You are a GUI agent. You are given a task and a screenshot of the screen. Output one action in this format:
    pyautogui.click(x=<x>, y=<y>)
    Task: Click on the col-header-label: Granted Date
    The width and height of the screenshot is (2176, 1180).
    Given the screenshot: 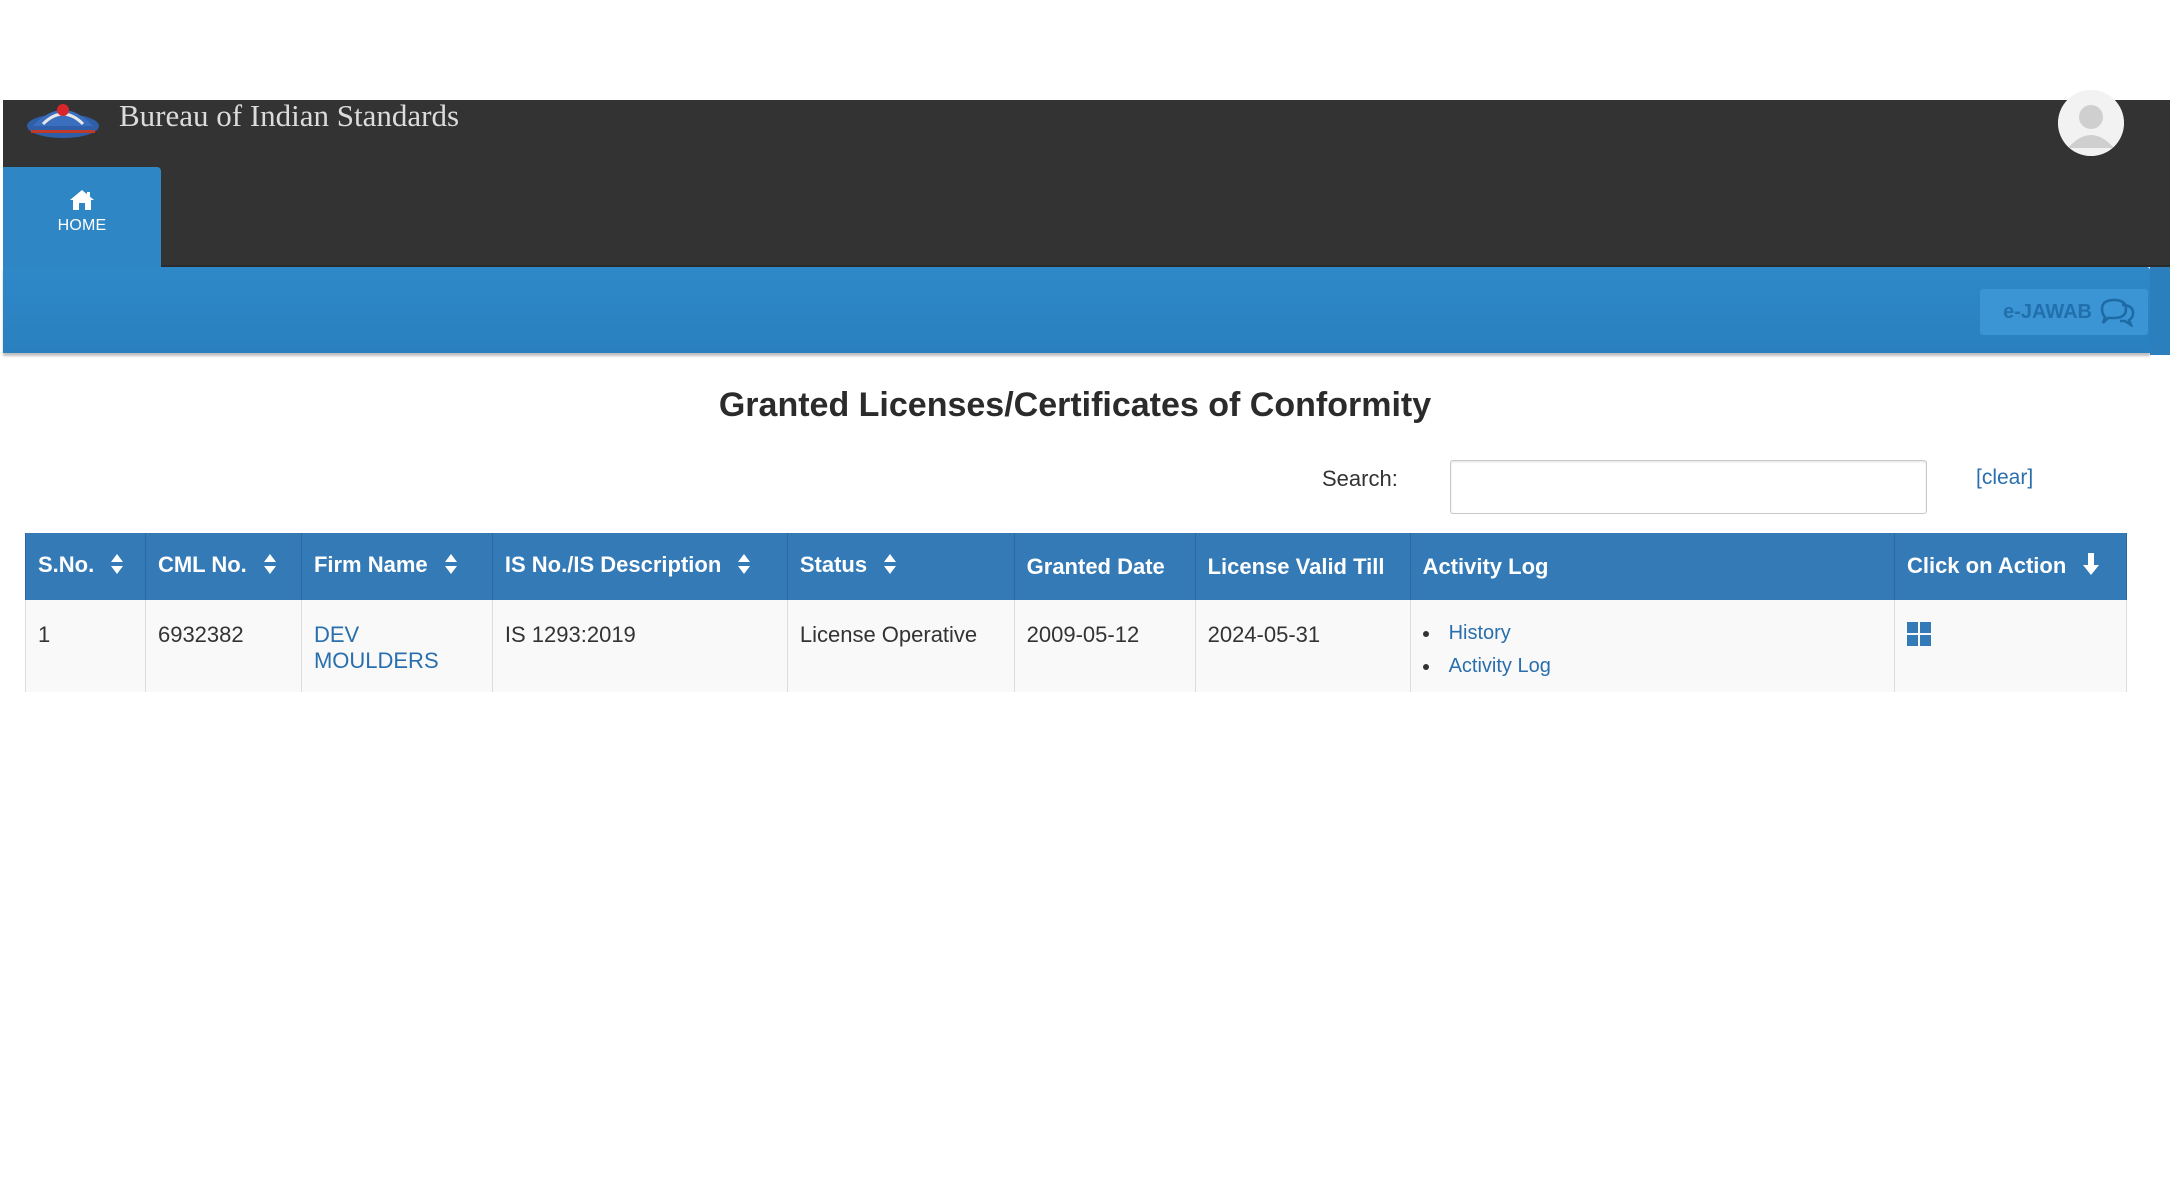 What is the action you would take?
    pyautogui.click(x=1095, y=566)
    